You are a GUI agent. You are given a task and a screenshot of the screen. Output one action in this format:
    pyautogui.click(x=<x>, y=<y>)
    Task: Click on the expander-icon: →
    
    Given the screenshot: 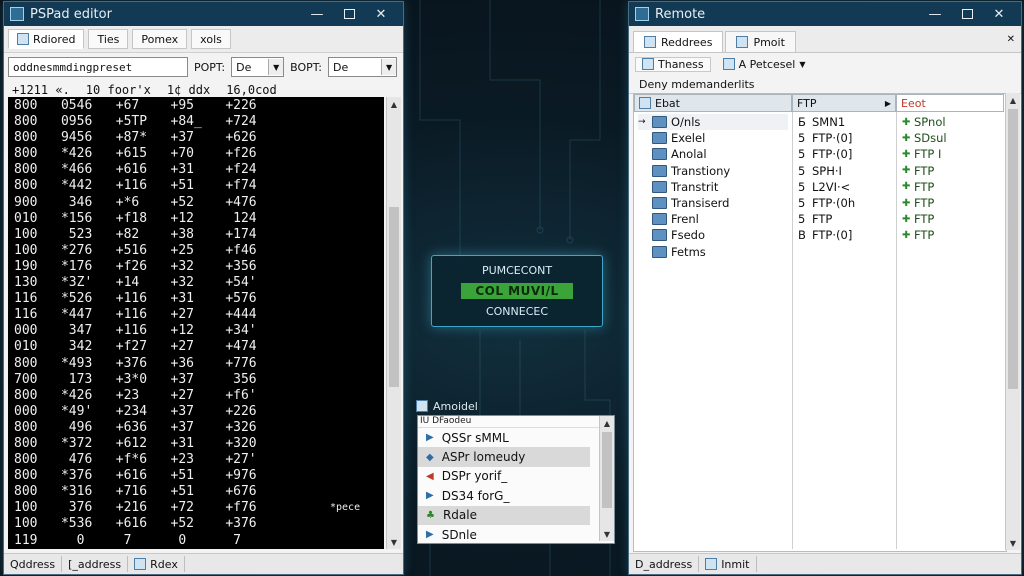 What is the action you would take?
    pyautogui.click(x=645, y=122)
    